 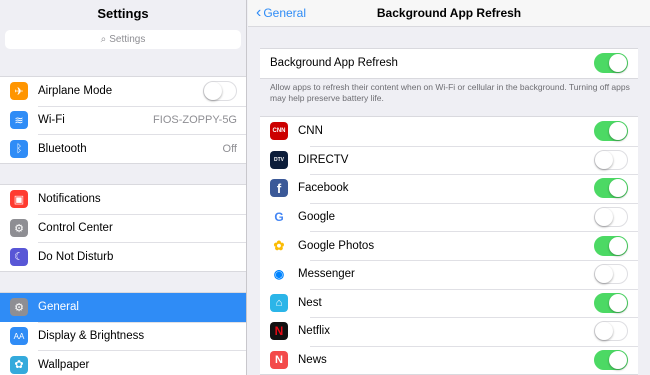 I want to click on sidebar-item-label: Control Center, so click(x=75, y=228).